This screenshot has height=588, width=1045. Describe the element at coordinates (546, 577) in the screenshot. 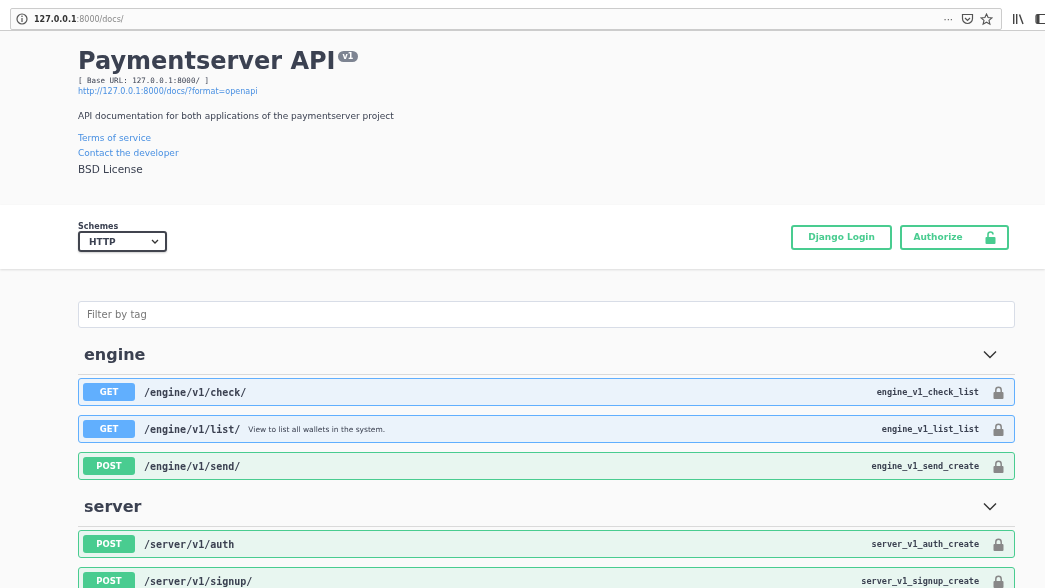

I see `operation-row: POST /server/v1/signup/ server_v1_signup_create` at that location.